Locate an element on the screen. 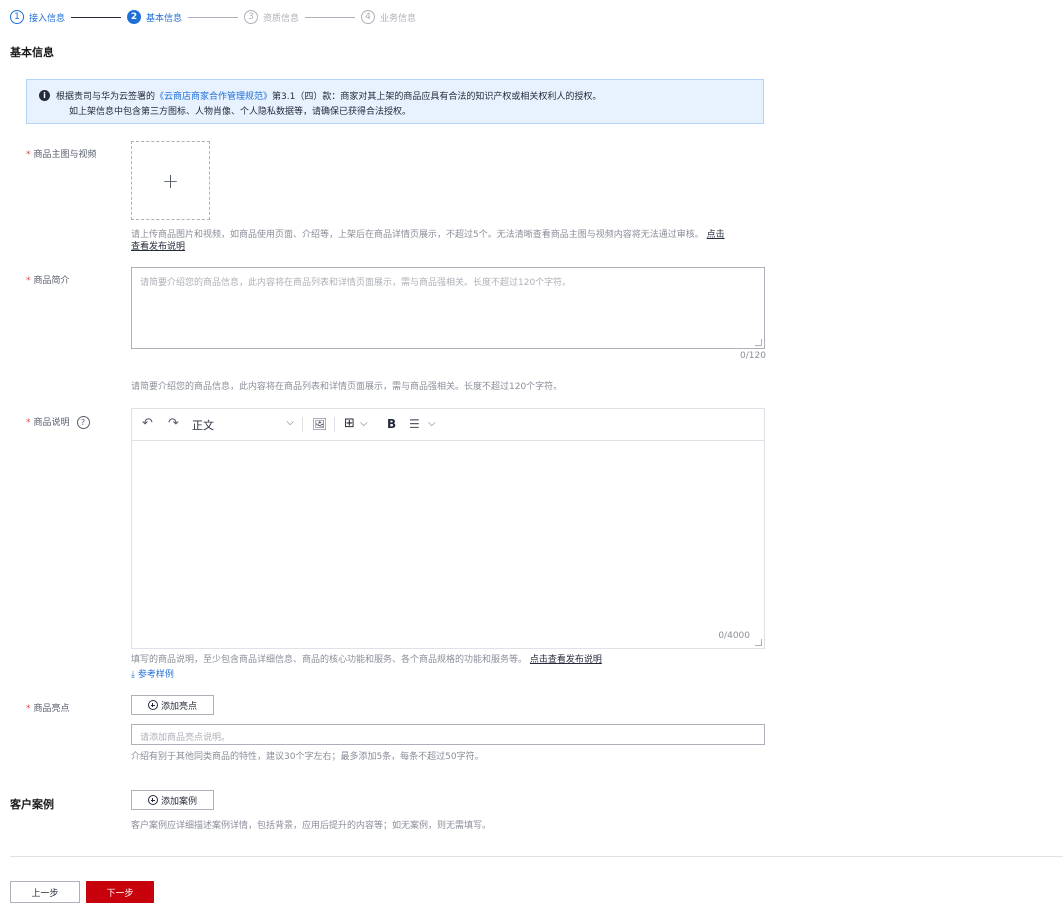 The width and height of the screenshot is (1063, 903). redo-icon: ↷ is located at coordinates (173, 424).